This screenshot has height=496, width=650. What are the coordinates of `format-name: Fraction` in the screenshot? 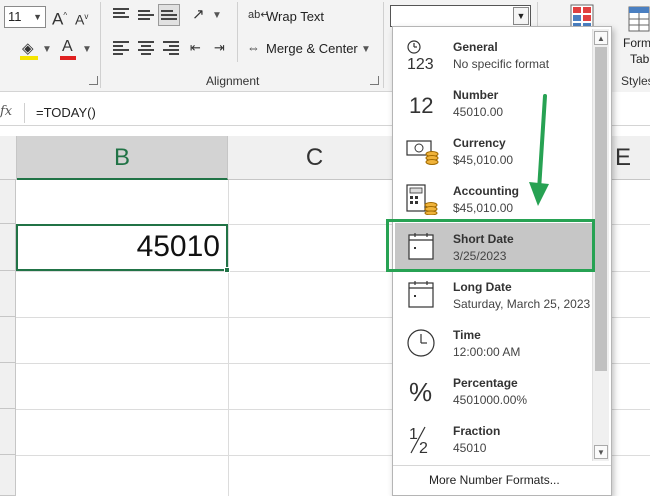 It's located at (477, 431).